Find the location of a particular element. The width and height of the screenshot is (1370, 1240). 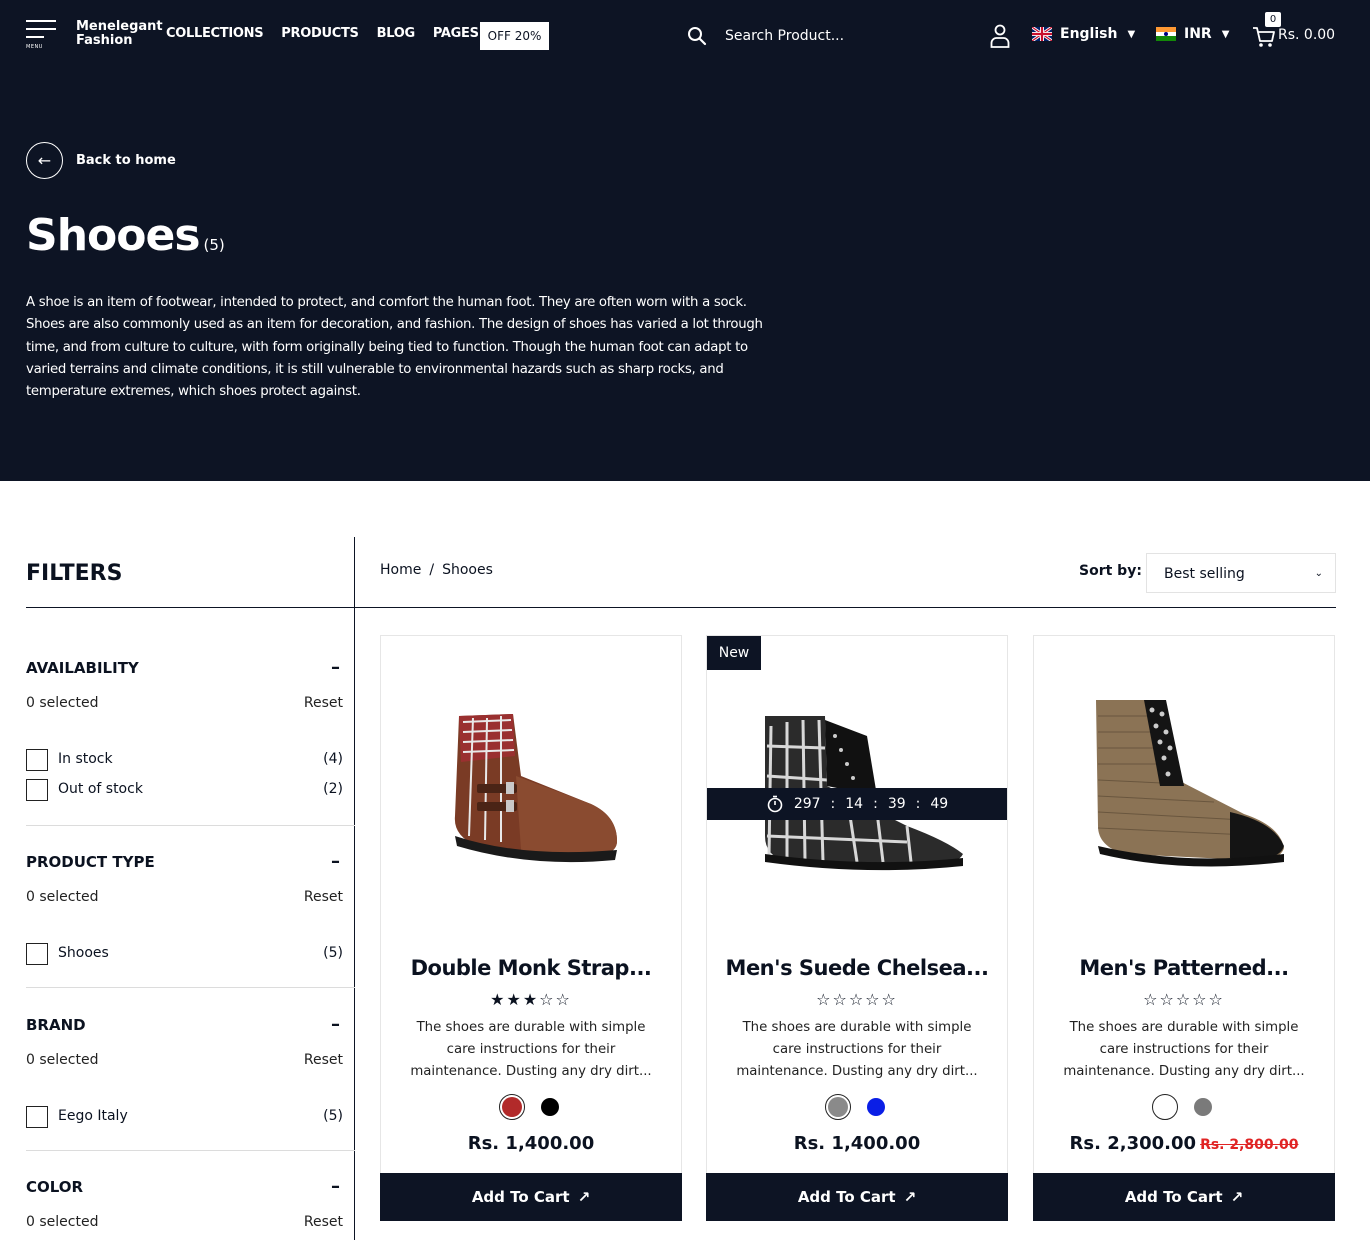

product-price: Rs. 2,300.00 Rs. 2,800.00 is located at coordinates (1184, 1143).